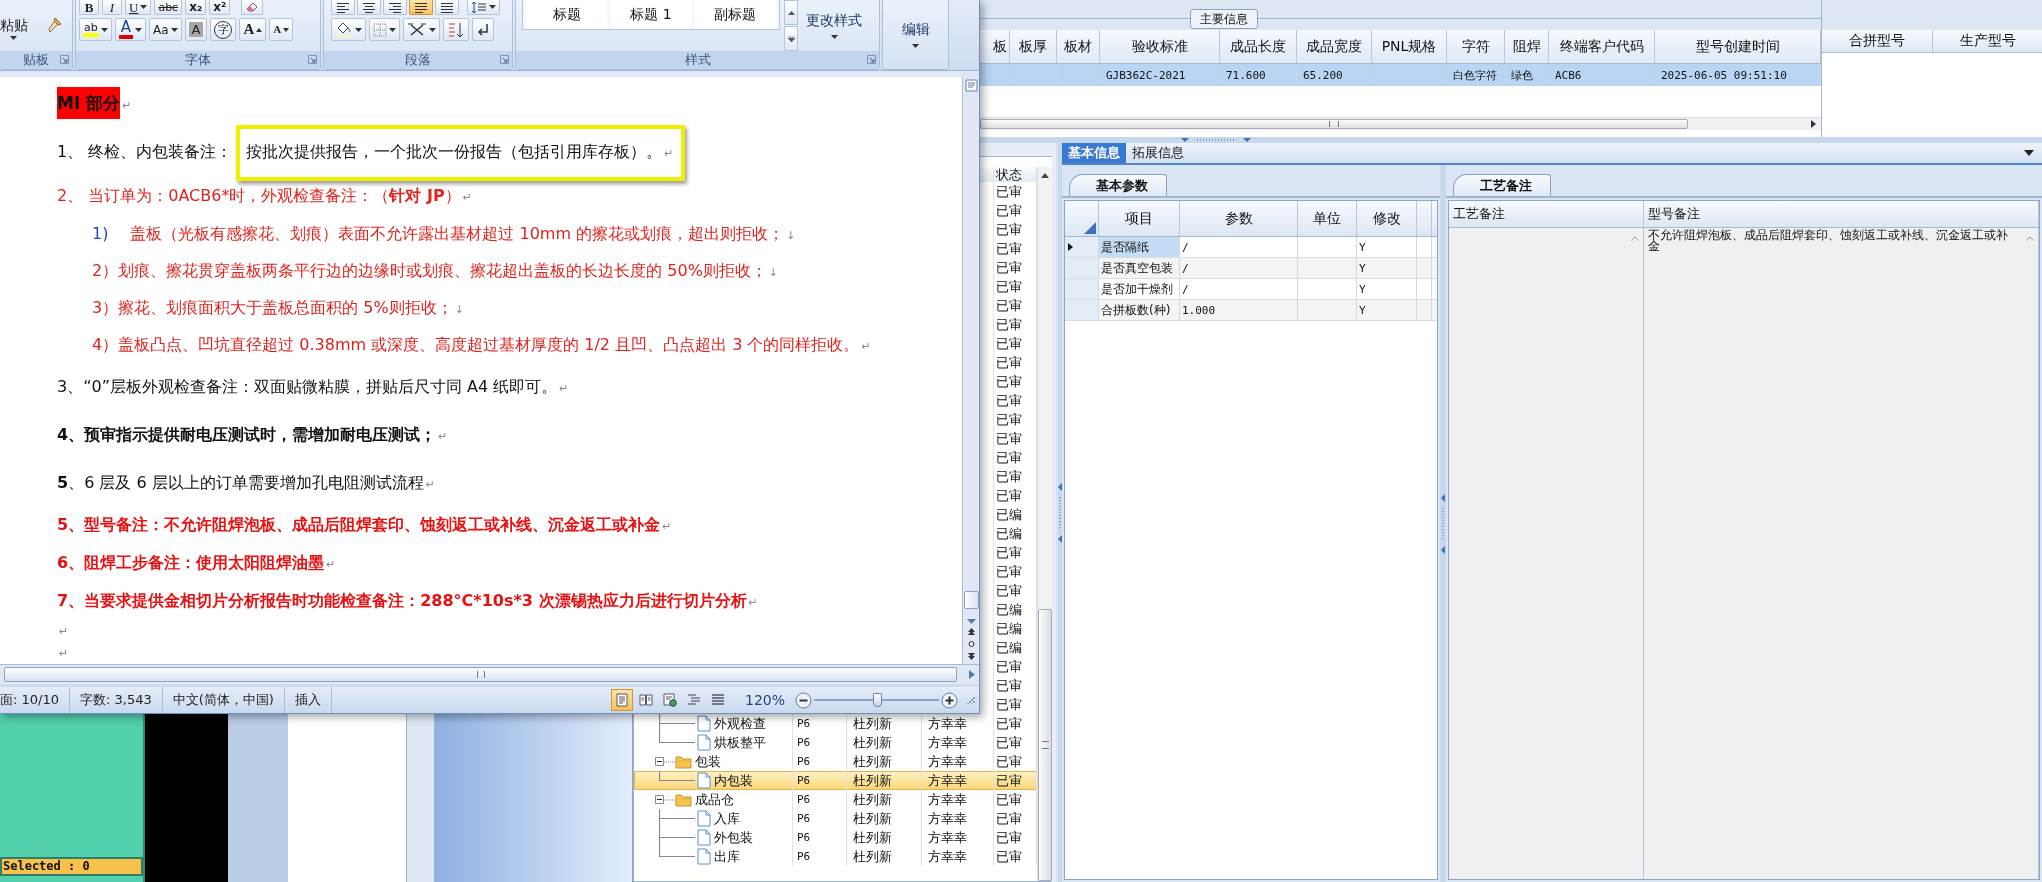 This screenshot has height=882, width=2042. What do you see at coordinates (1239, 218) in the screenshot?
I see `column-header: 参数` at bounding box center [1239, 218].